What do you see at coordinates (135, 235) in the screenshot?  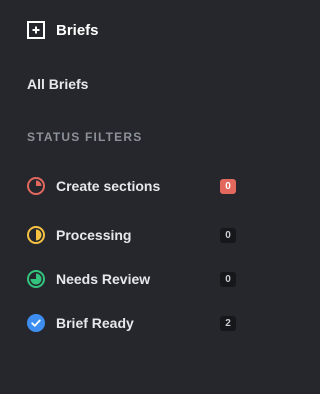 I see `filter-processing: Processing 0` at bounding box center [135, 235].